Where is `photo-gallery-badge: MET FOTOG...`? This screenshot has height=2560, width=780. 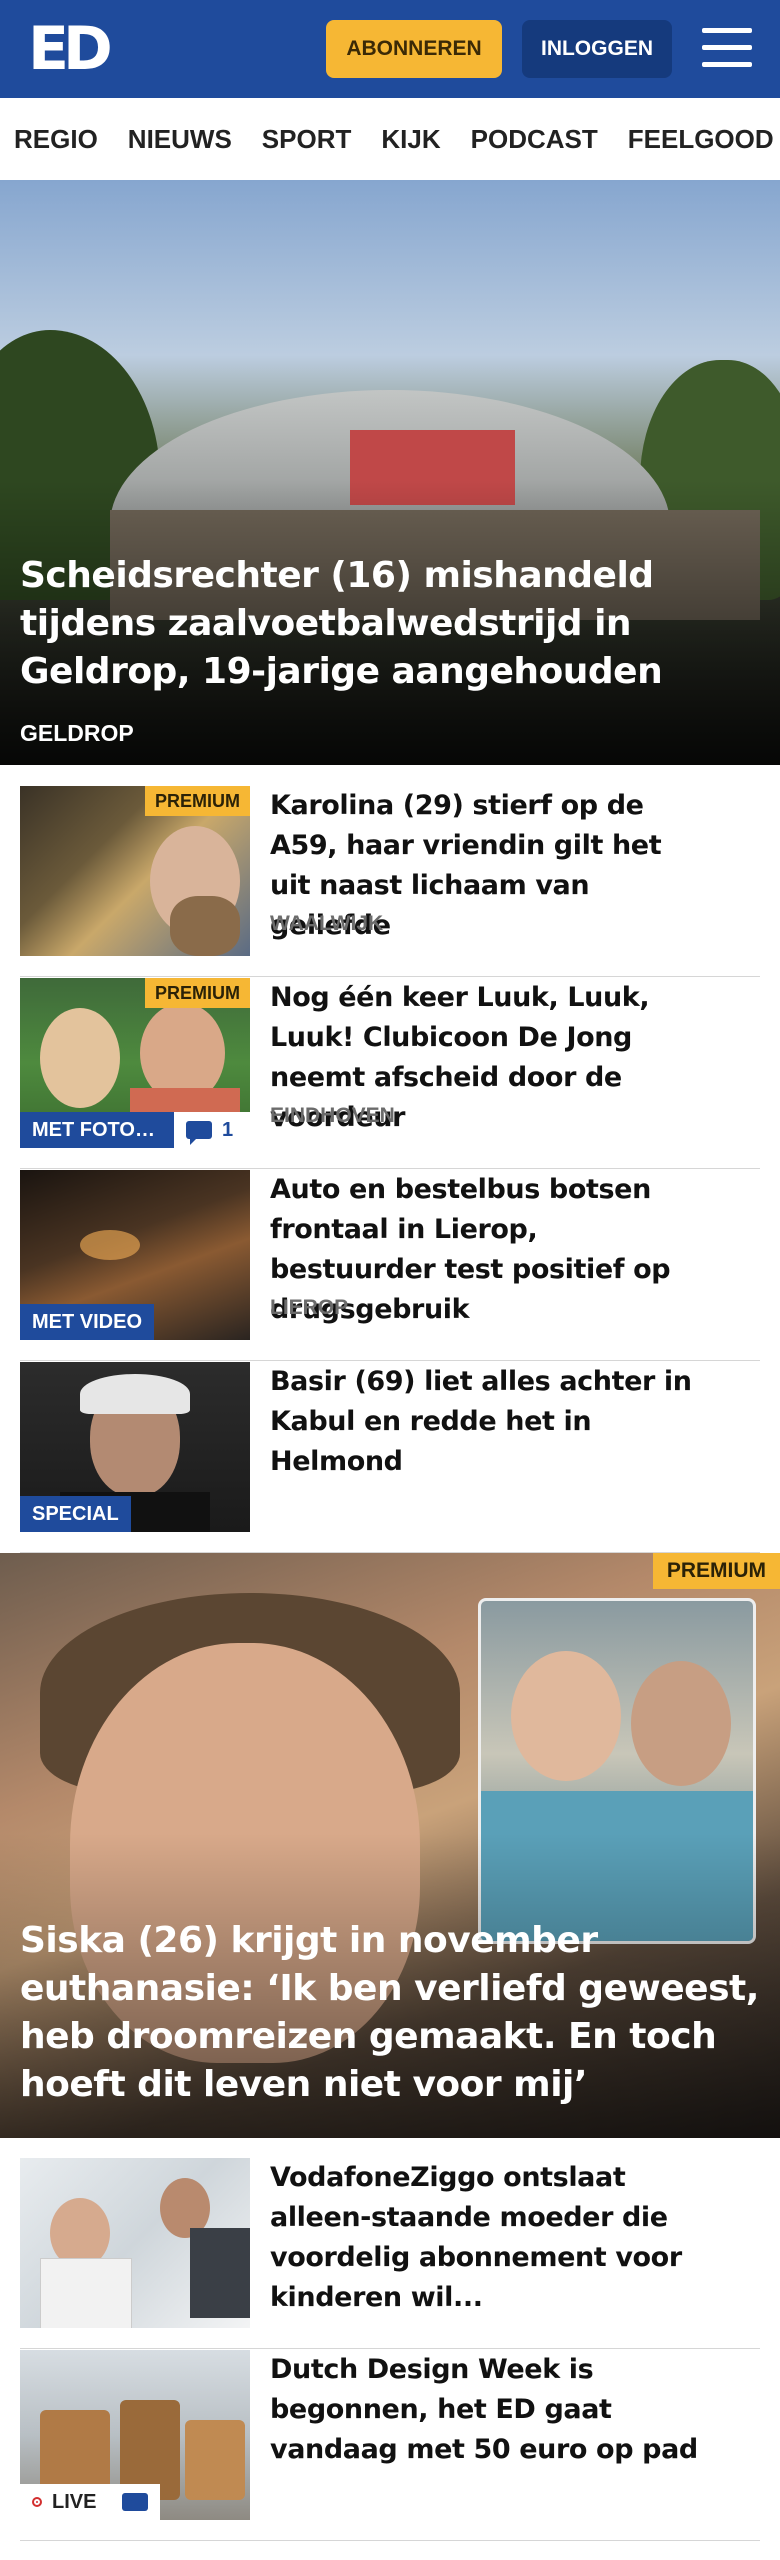 photo-gallery-badge: MET FOTOG... is located at coordinates (97, 1130).